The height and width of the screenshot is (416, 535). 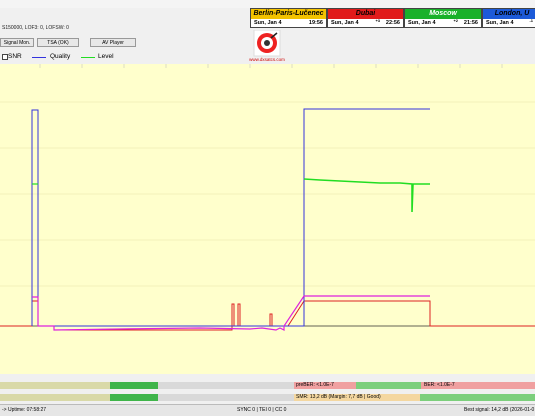 I want to click on best-signal-text: Best signal: 14,2 dB (2026-01-0, so click(x=499, y=410).